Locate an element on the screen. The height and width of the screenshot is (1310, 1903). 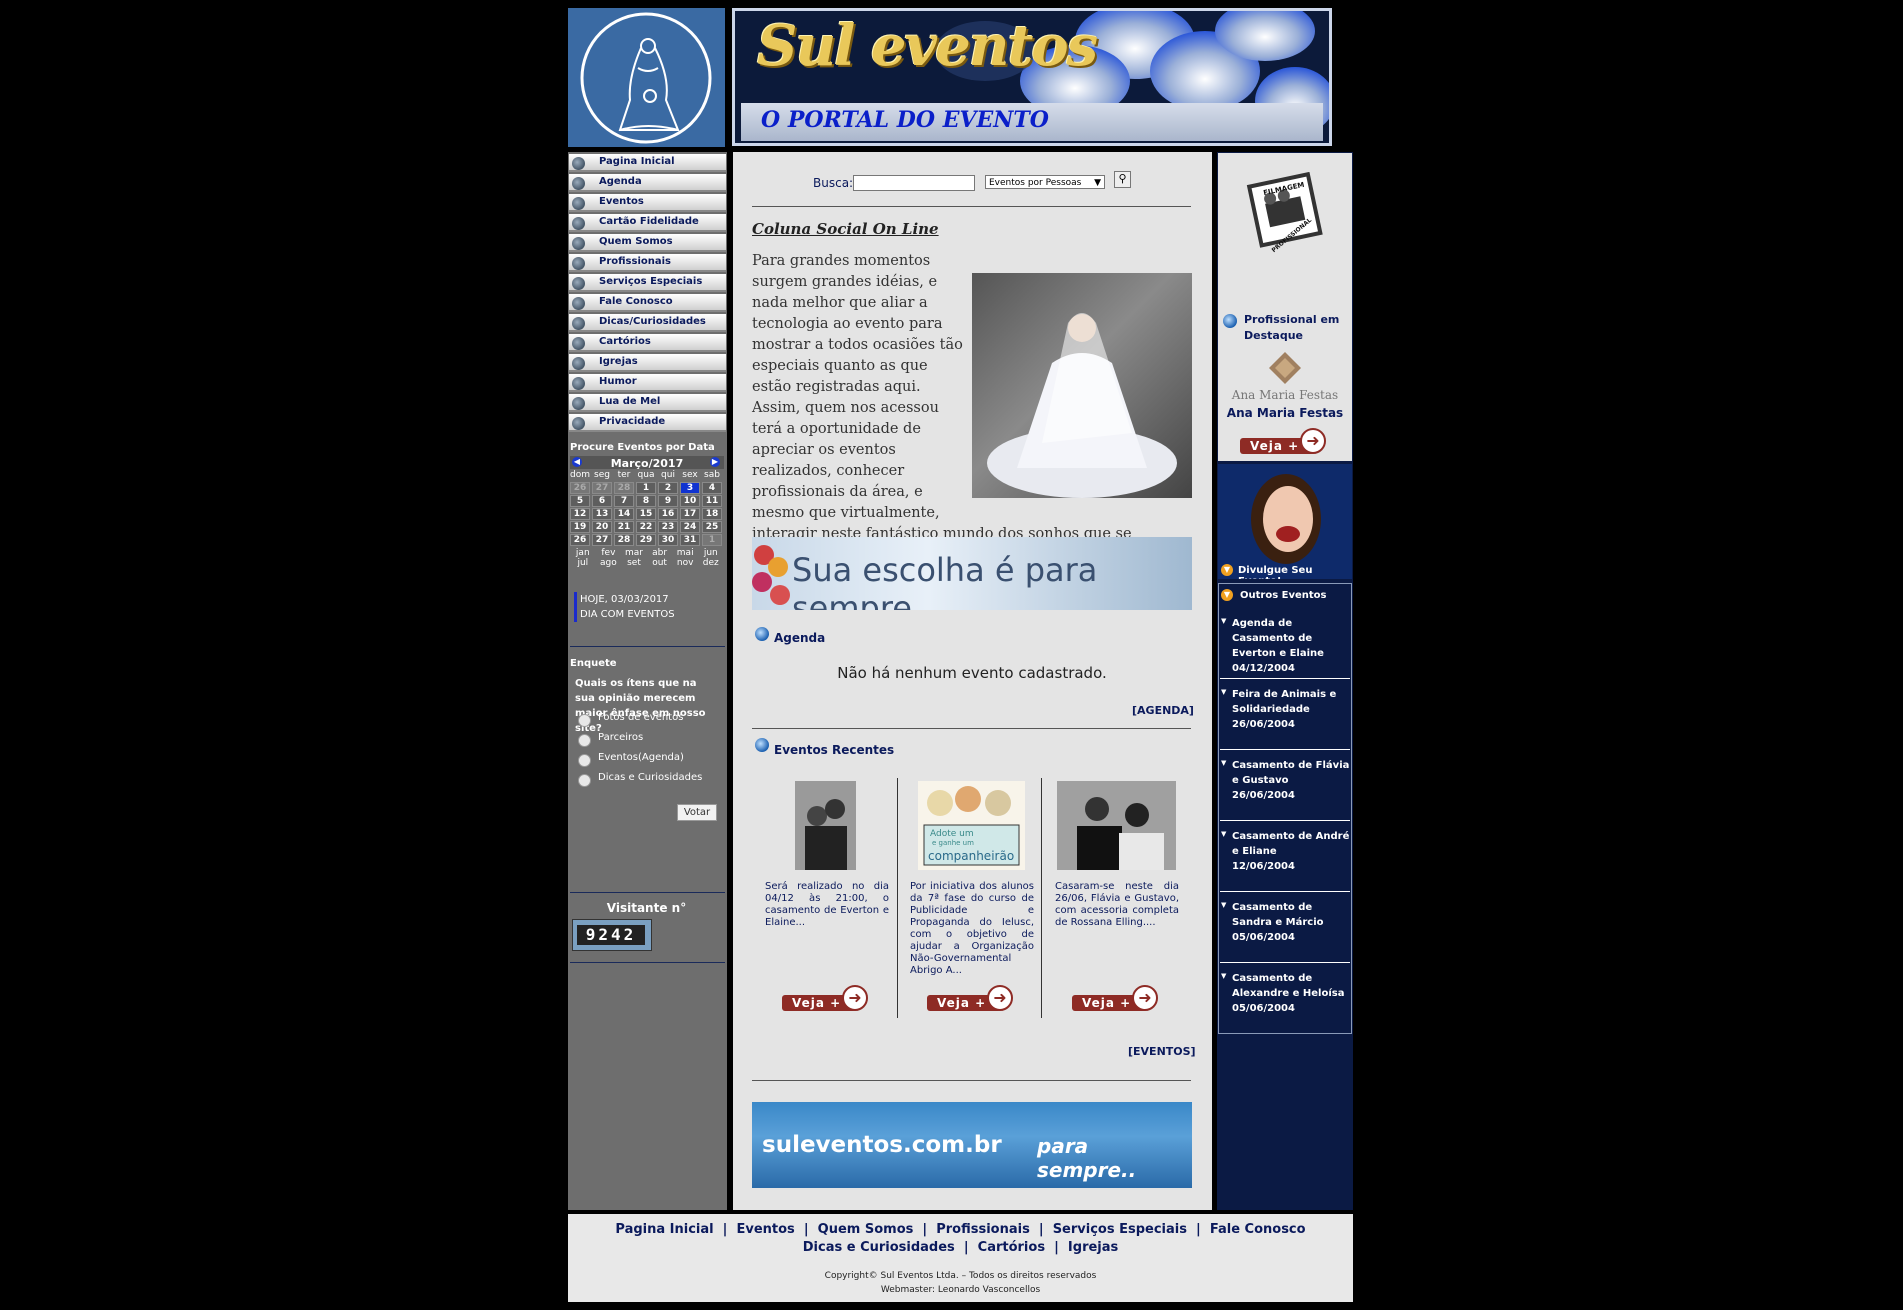
calendar-day: 11 is located at coordinates (712, 501).